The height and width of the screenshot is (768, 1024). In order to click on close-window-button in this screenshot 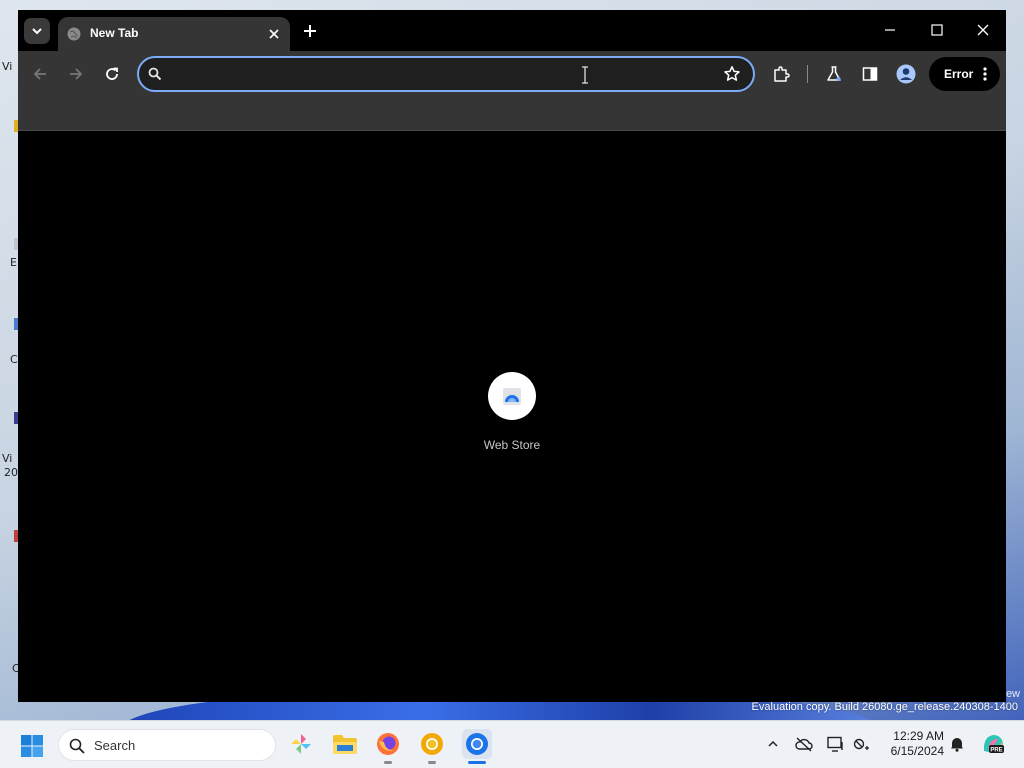, I will do `click(983, 30)`.